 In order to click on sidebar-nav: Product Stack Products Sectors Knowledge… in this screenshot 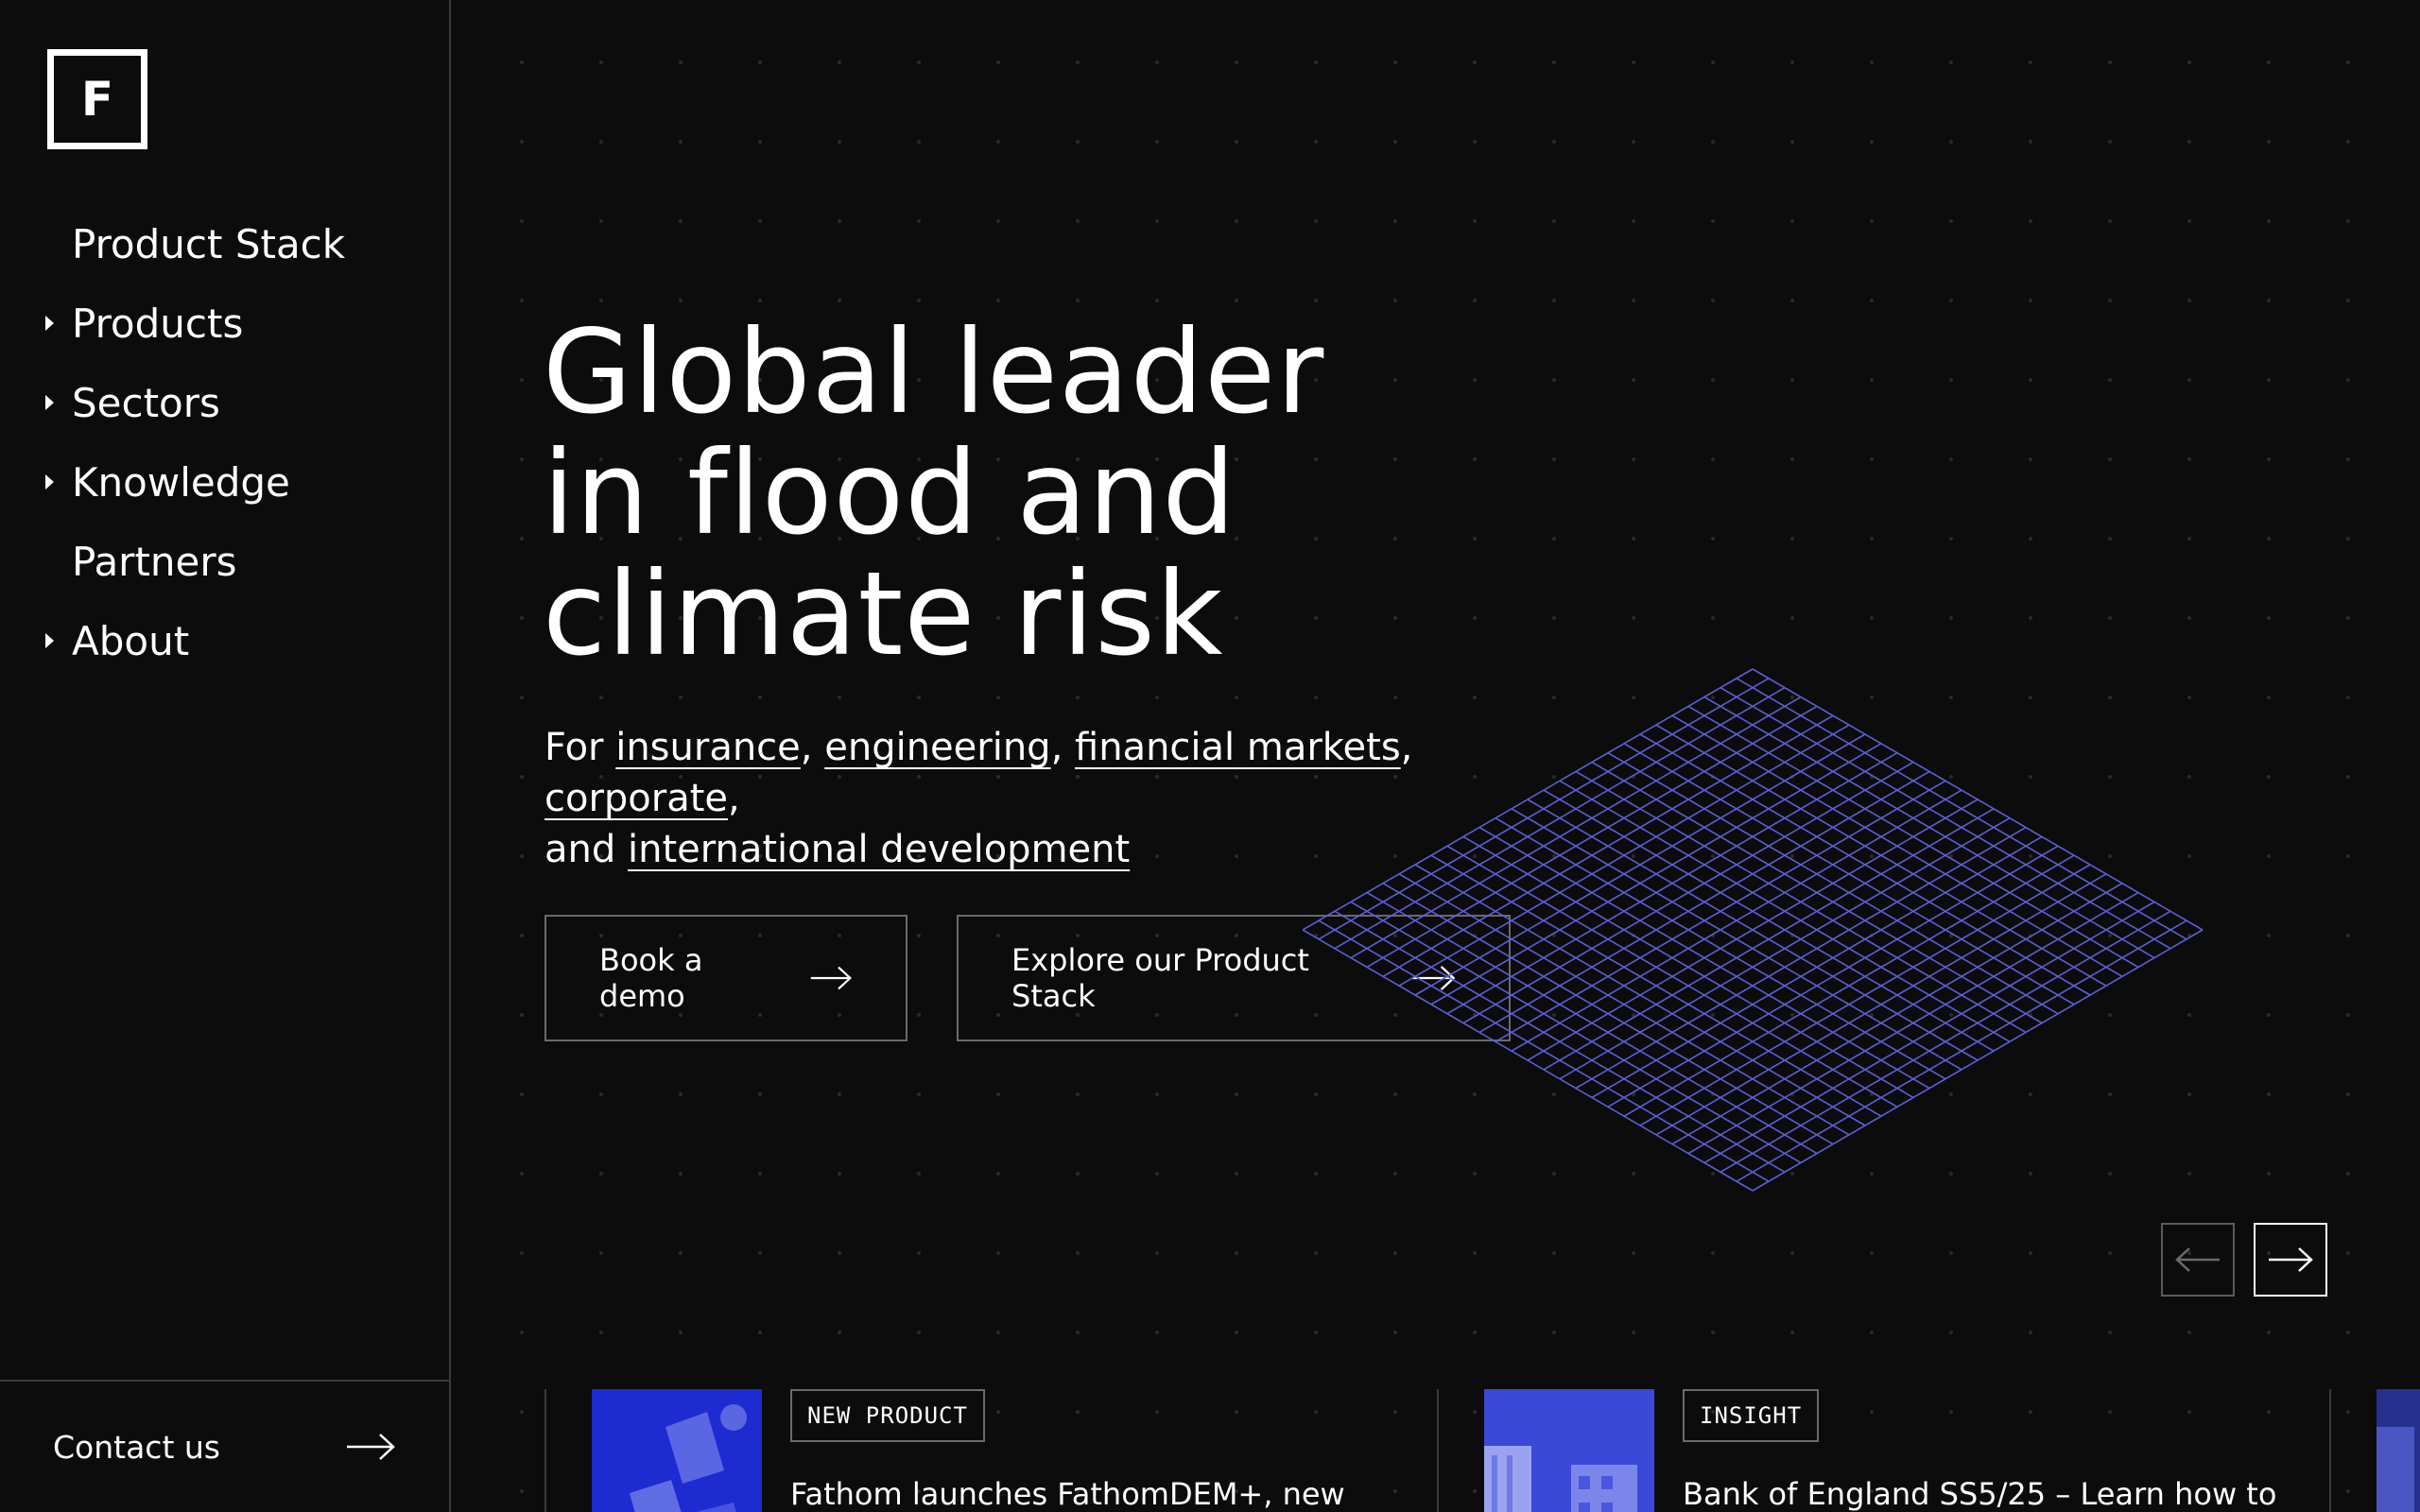, I will do `click(225, 442)`.